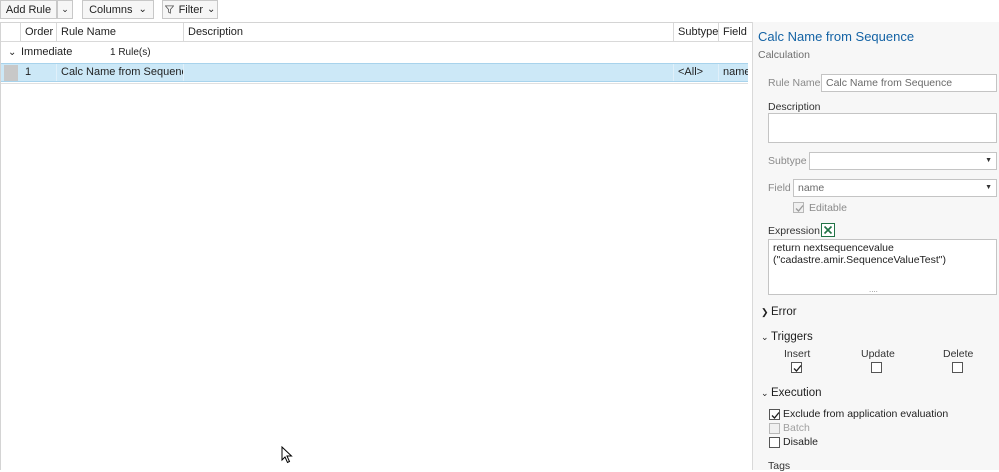 This screenshot has height=472, width=999. I want to click on grid-divider, so click(374, 83).